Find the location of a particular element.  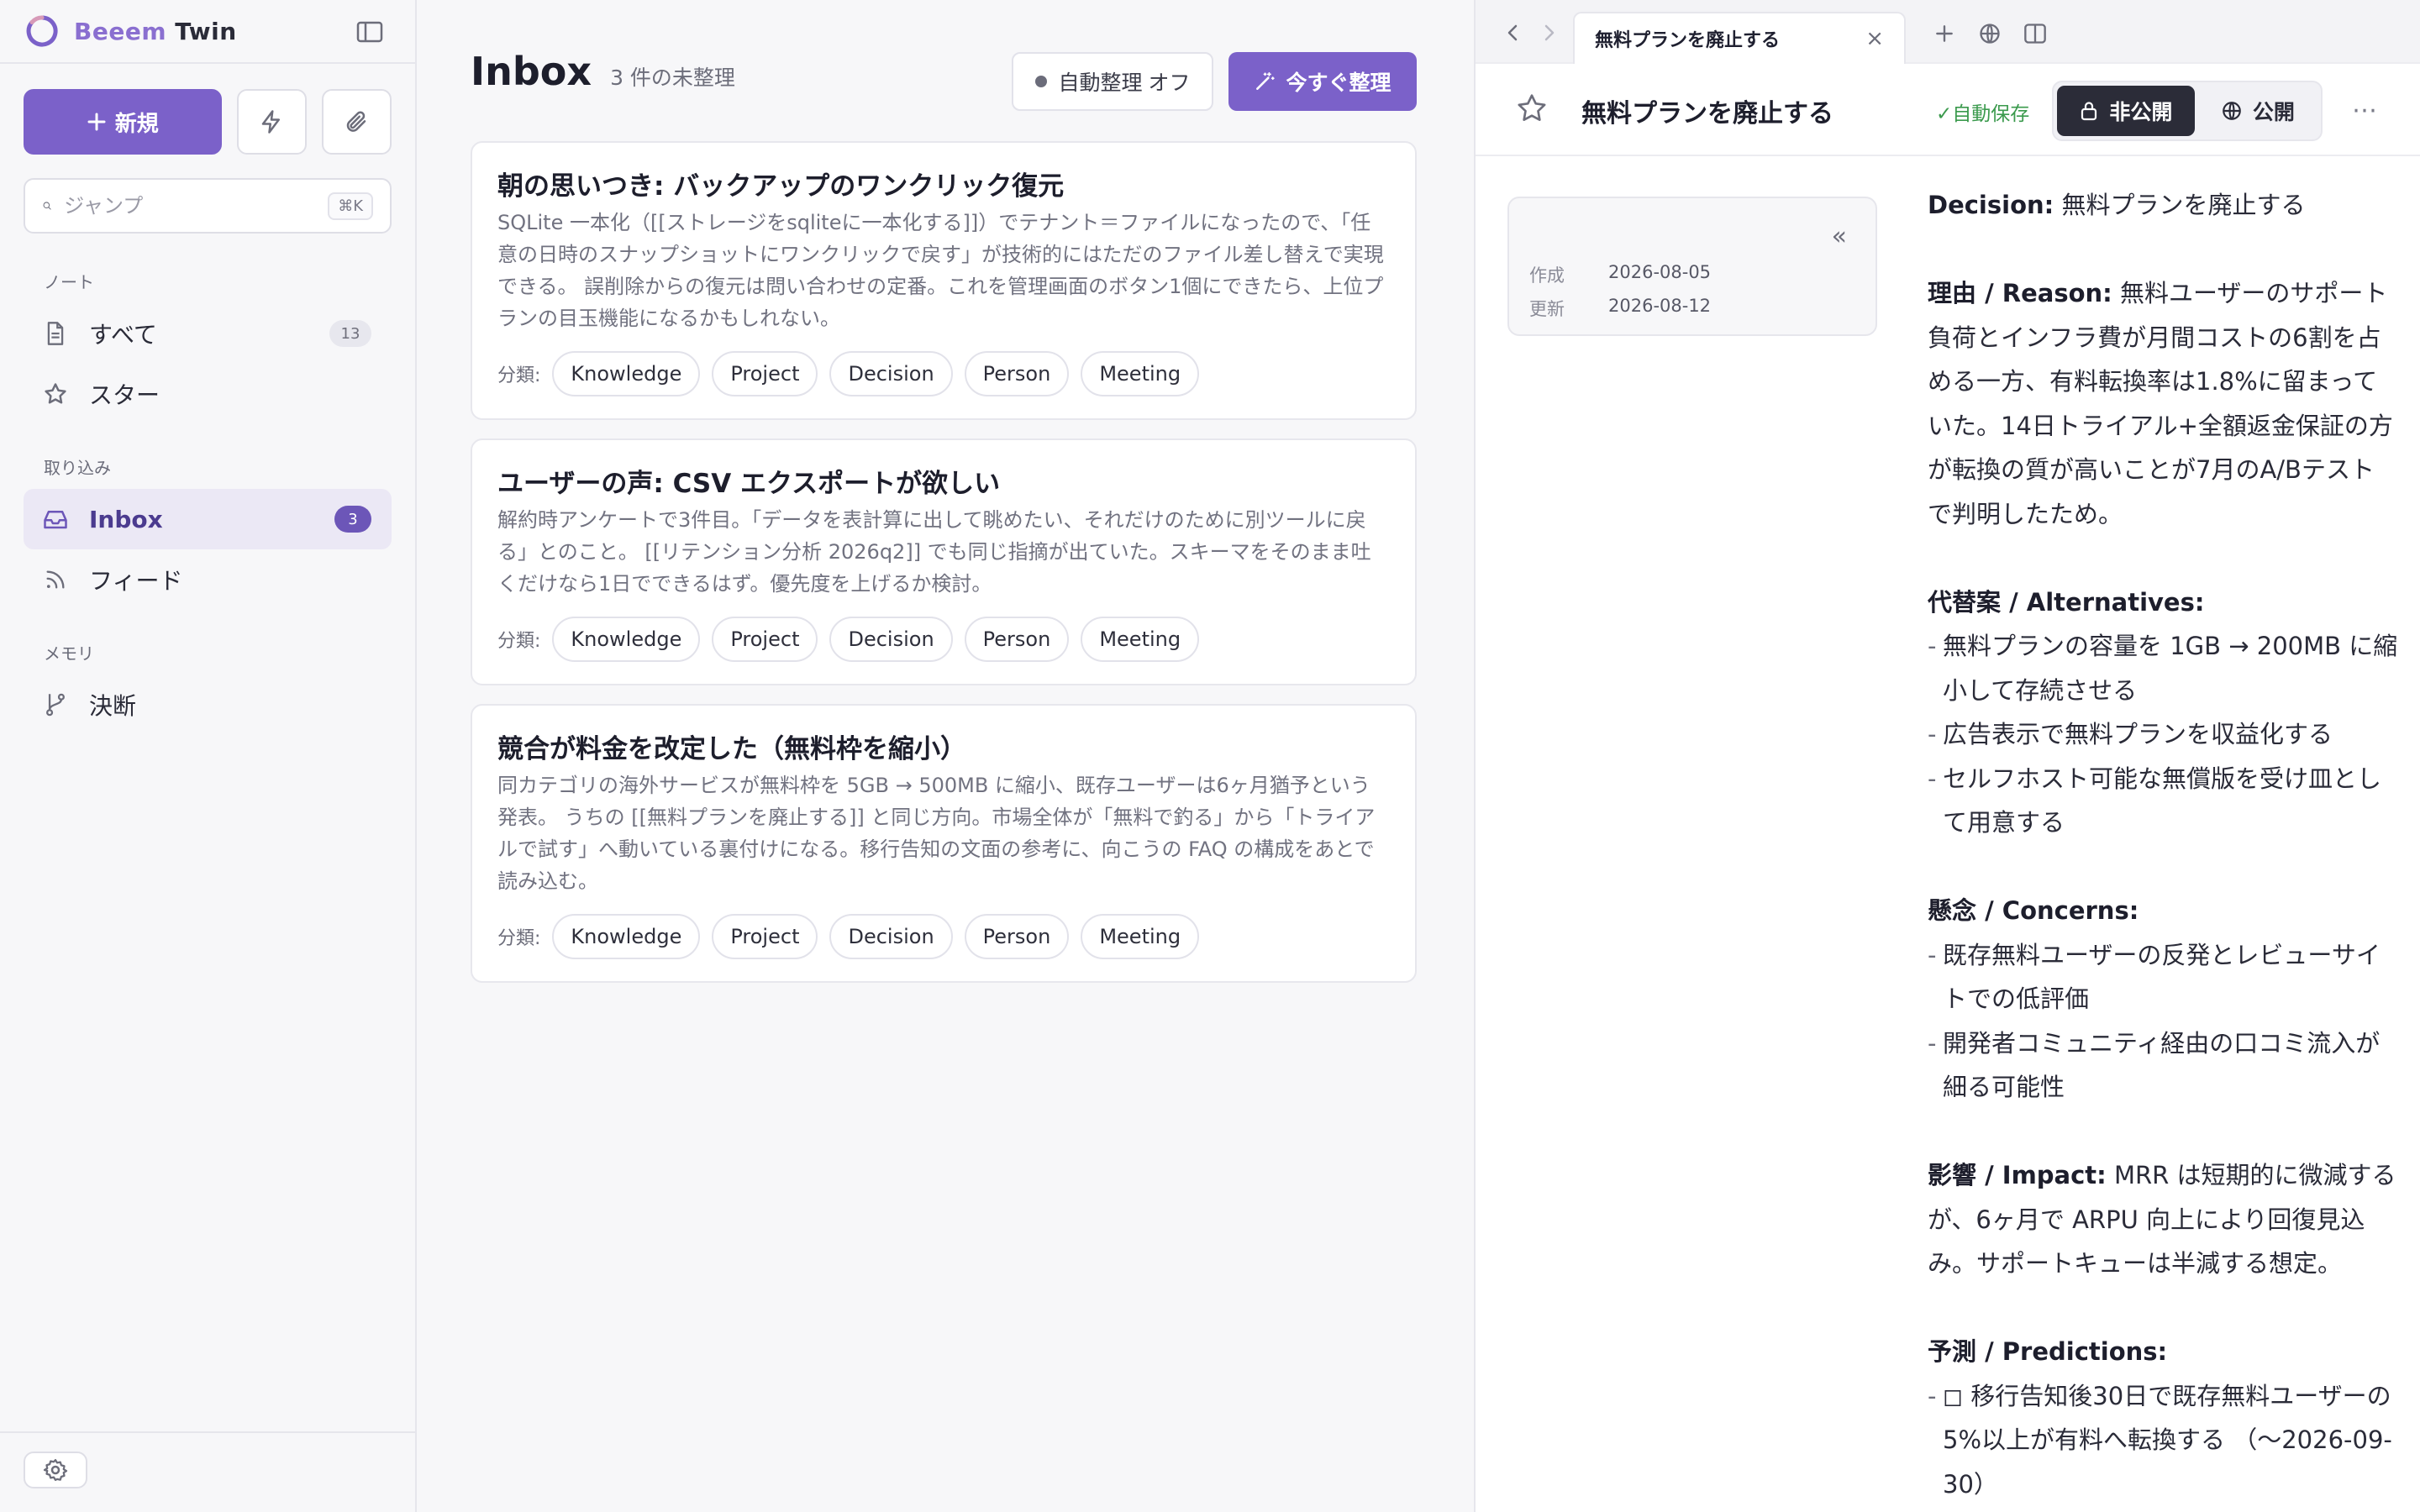

count-badge: 13 is located at coordinates (350, 333).